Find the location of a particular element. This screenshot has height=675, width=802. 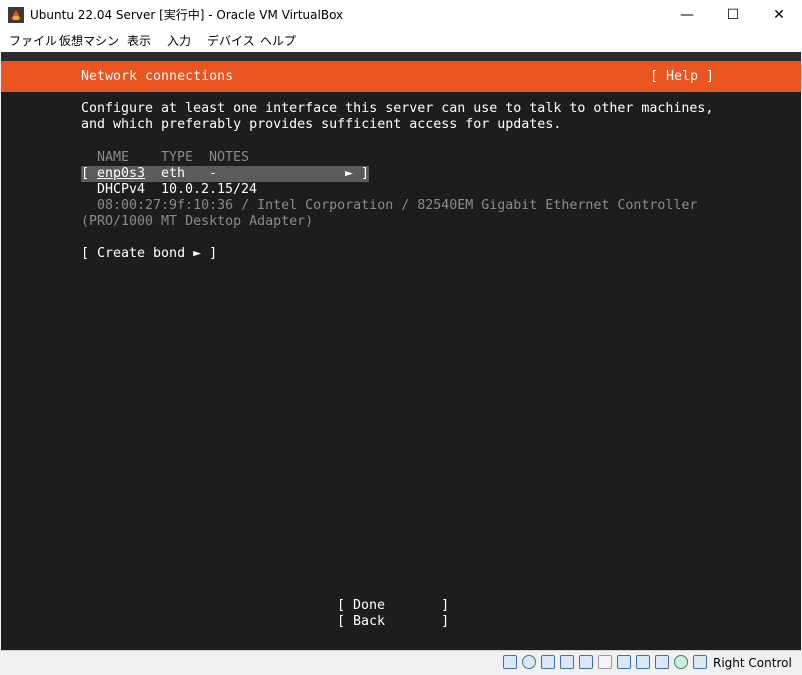

host-key-label: Right Control is located at coordinates (752, 663).